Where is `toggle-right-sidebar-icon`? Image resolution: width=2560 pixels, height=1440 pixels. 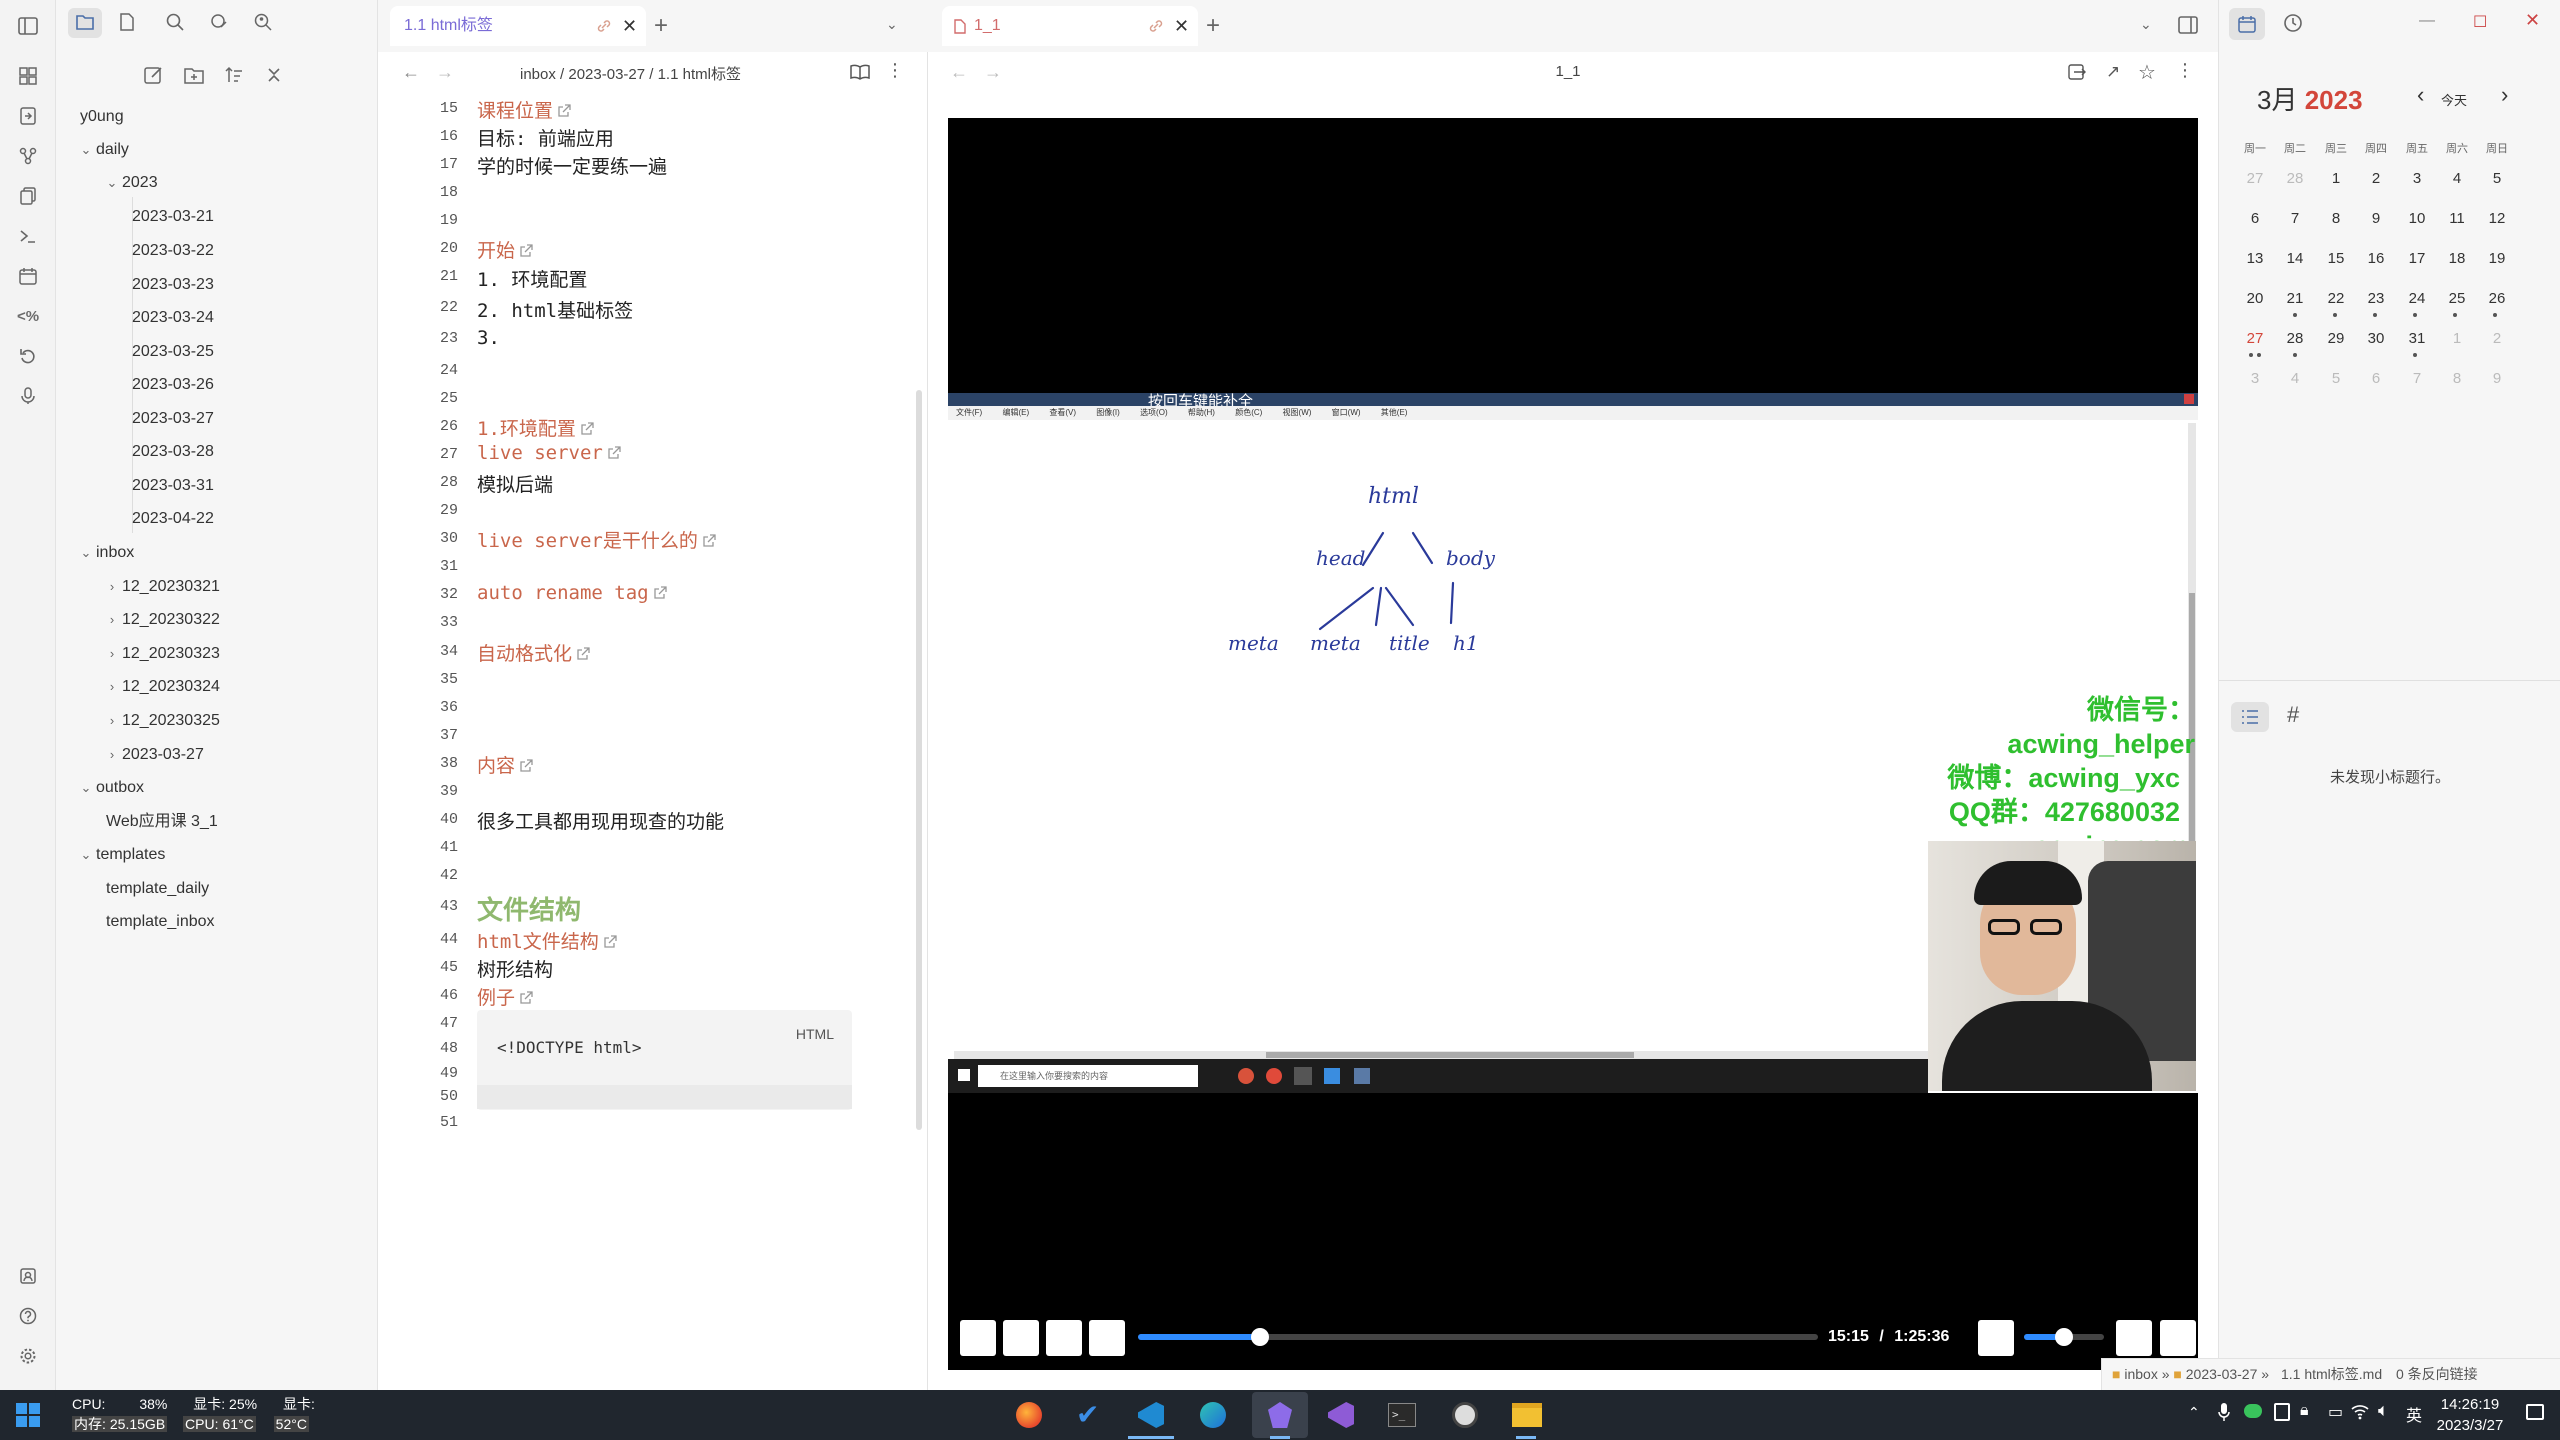 toggle-right-sidebar-icon is located at coordinates (2188, 25).